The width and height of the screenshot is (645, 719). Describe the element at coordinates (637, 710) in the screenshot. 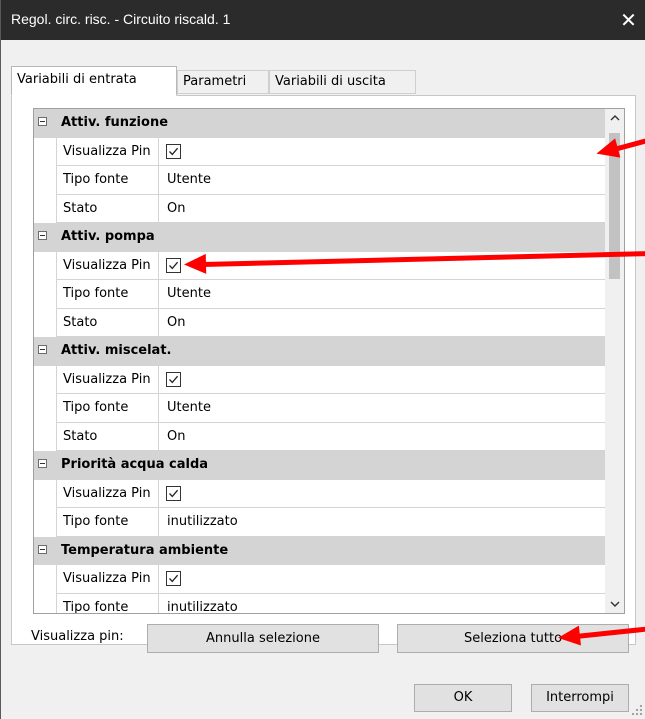

I see `resize-grip-icon` at that location.